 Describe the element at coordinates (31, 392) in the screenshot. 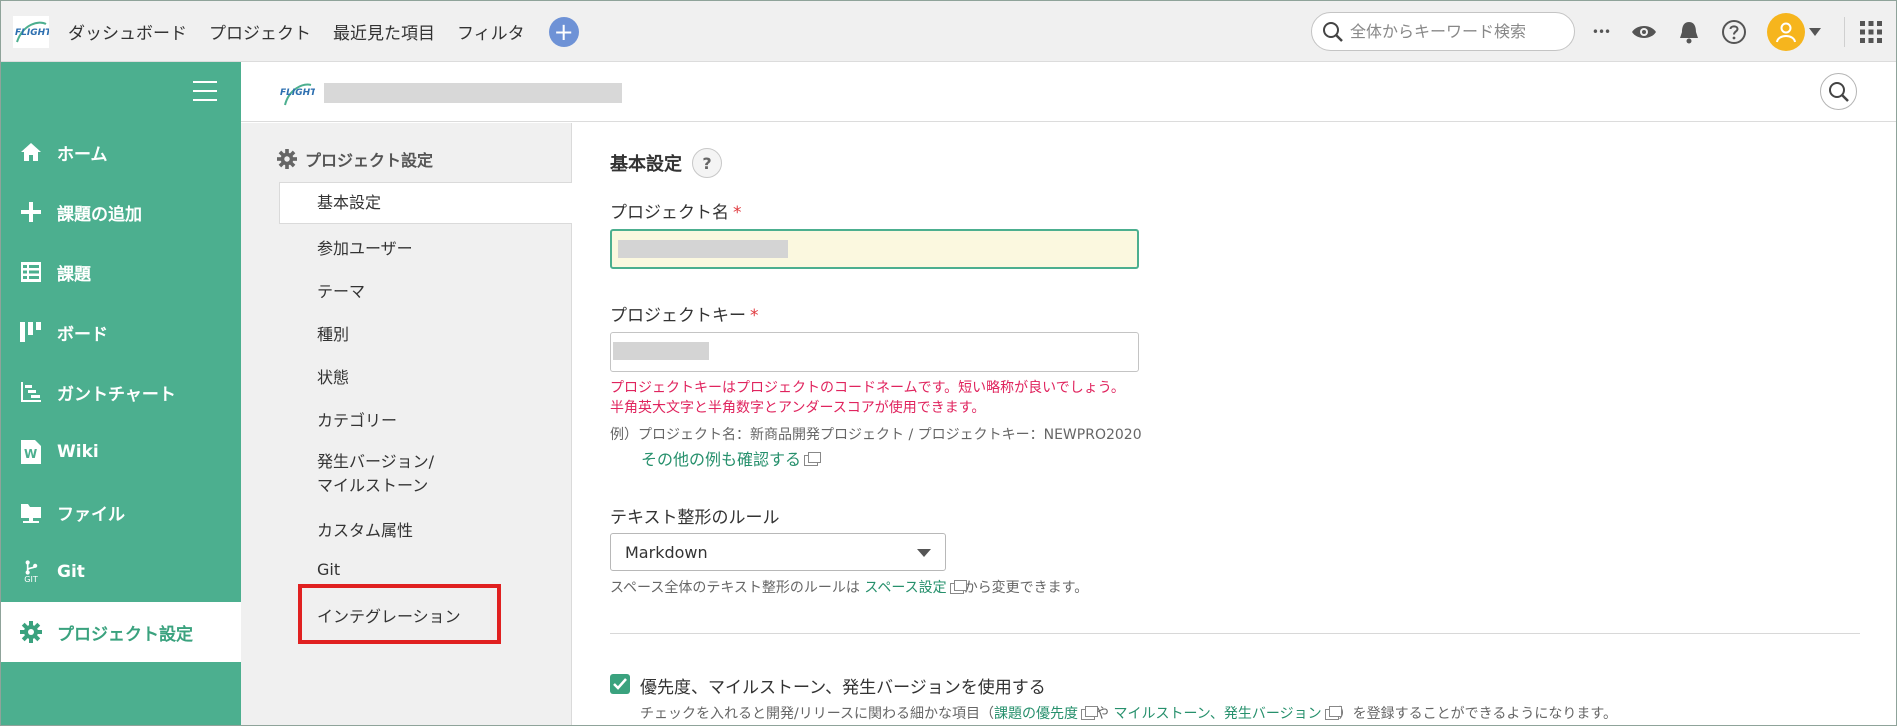

I see `gantt-icon` at that location.